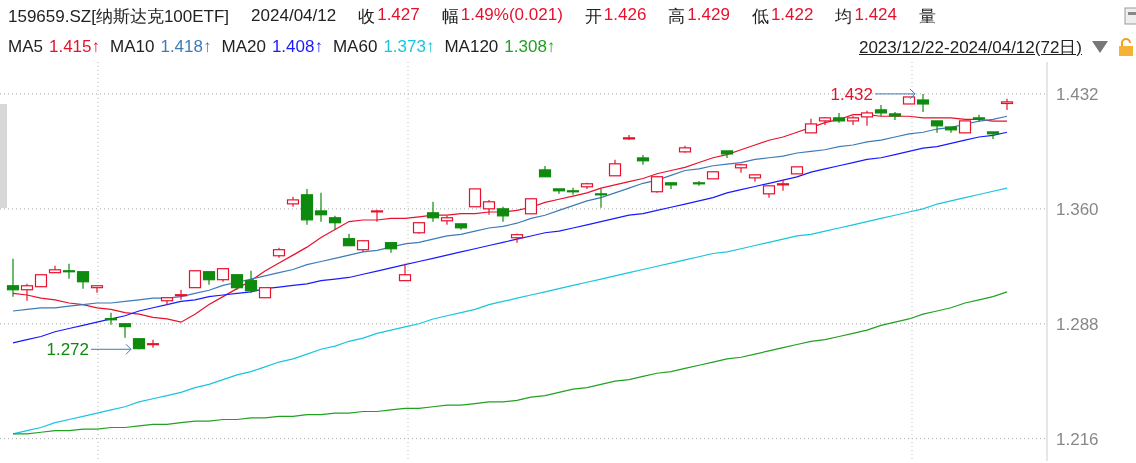  What do you see at coordinates (1100, 47) in the screenshot?
I see `dropdown-triangle-icon` at bounding box center [1100, 47].